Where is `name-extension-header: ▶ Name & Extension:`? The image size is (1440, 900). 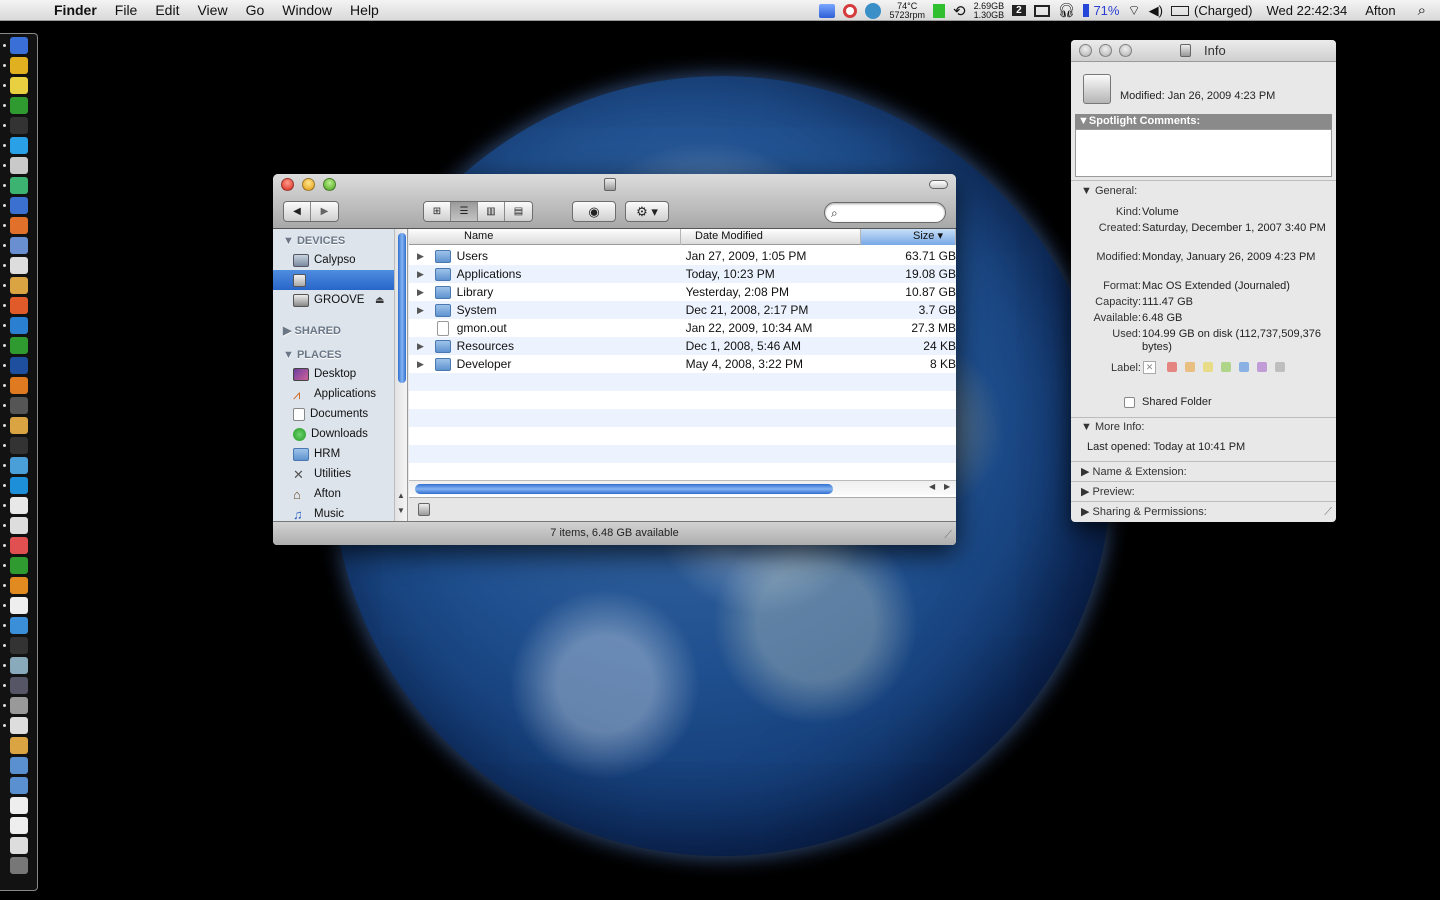
name-extension-header: ▶ Name & Extension: is located at coordinates (1134, 471).